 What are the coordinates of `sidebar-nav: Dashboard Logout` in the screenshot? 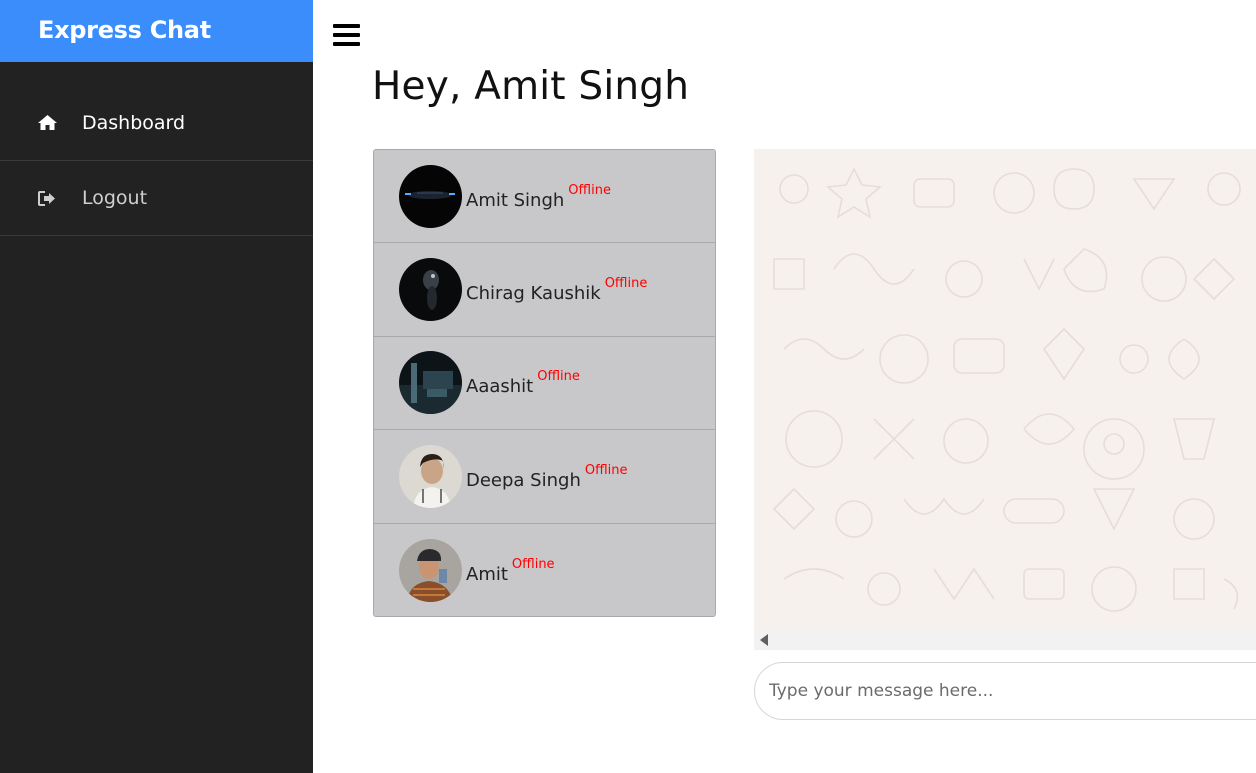 It's located at (156, 160).